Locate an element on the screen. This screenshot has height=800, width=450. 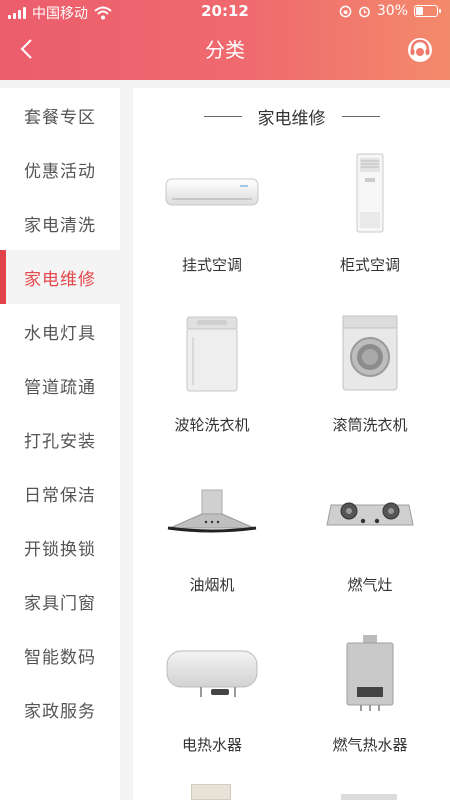
service-item-label: 波轮洗衣机 is located at coordinates (212, 425).